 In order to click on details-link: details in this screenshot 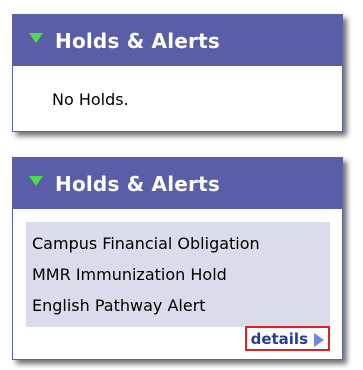, I will do `click(287, 338)`.